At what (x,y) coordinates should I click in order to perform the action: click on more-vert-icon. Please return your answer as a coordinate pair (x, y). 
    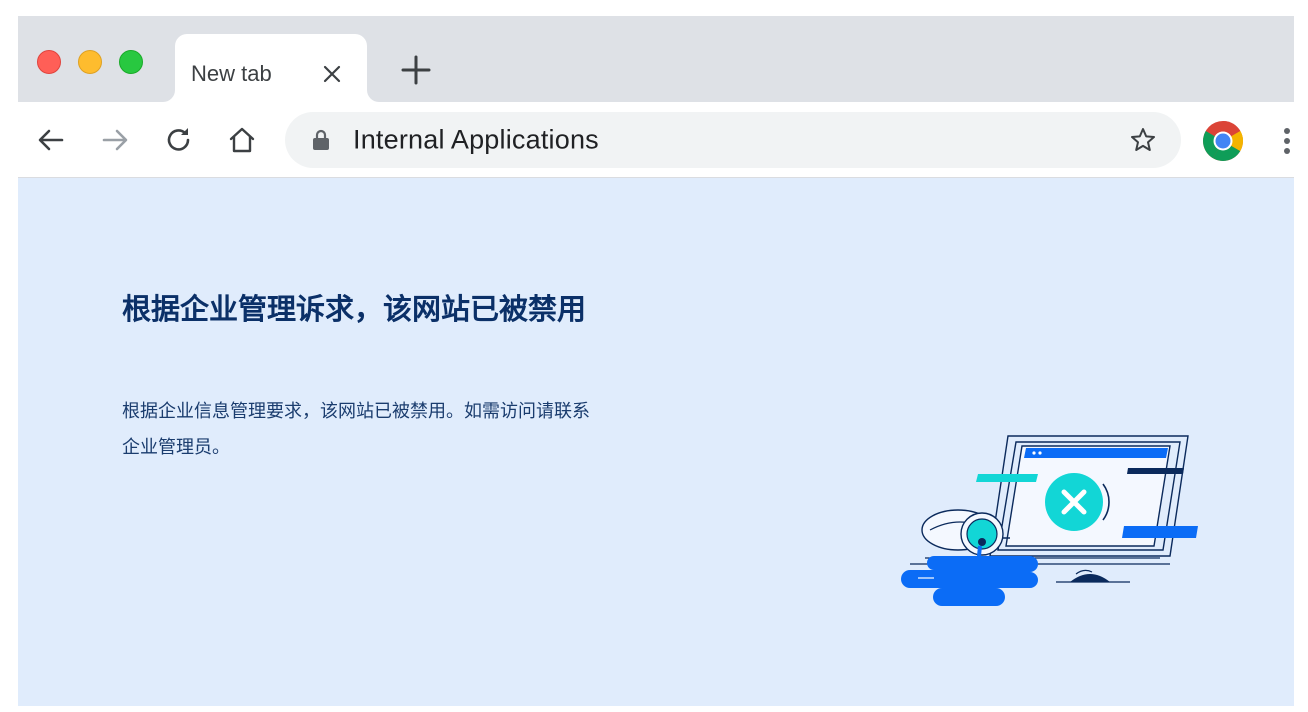
    Looking at the image, I should click on (1287, 141).